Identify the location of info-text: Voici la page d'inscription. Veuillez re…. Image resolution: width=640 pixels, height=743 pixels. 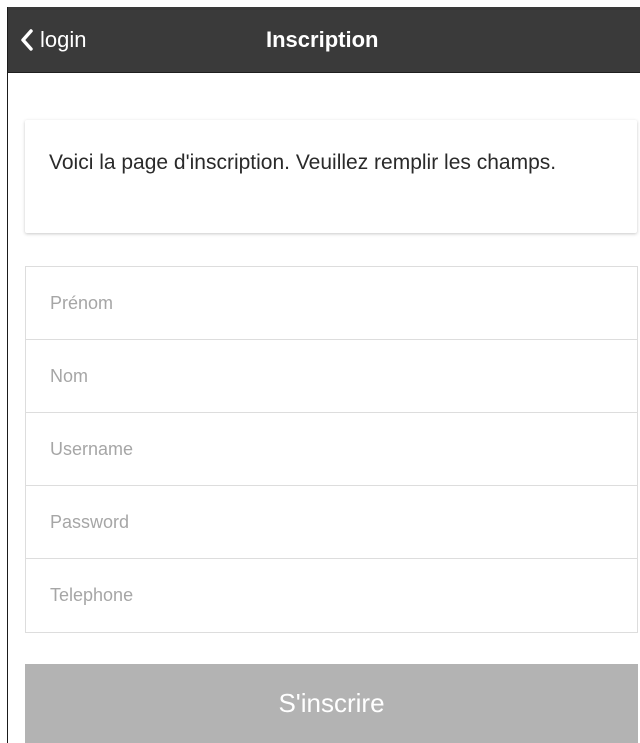
(303, 162).